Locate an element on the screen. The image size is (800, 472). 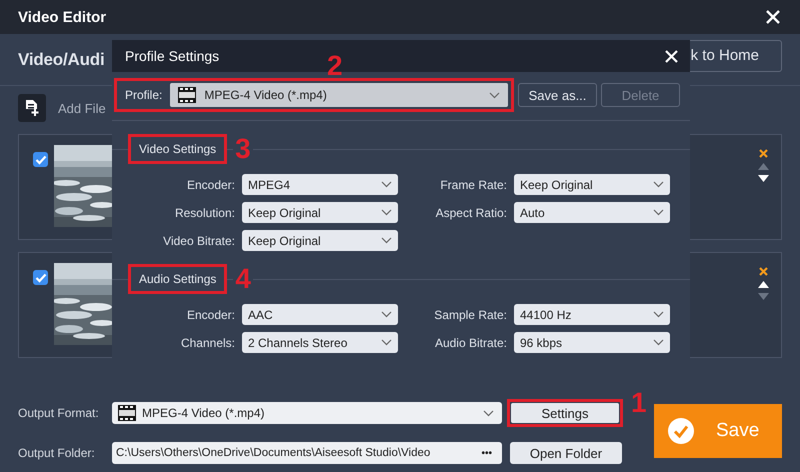
section-title: Audio Settings is located at coordinates (178, 279).